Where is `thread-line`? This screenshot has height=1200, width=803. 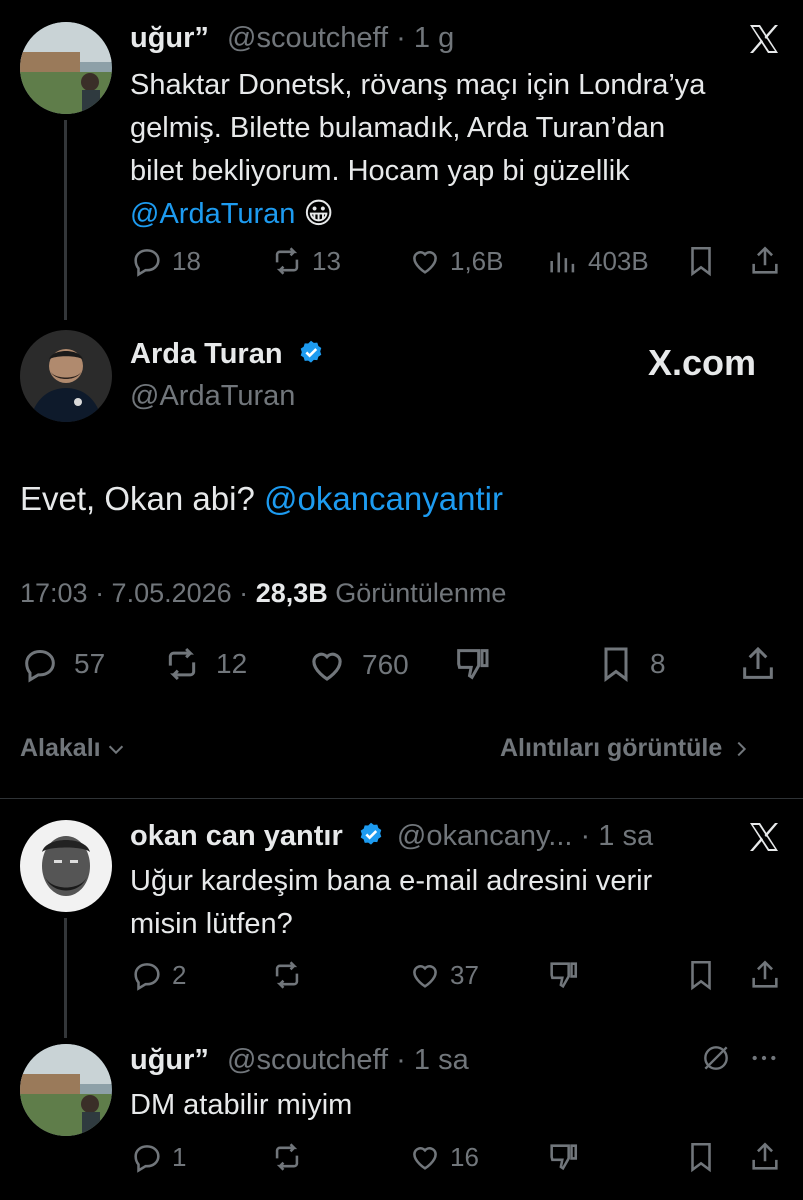
thread-line is located at coordinates (65, 220).